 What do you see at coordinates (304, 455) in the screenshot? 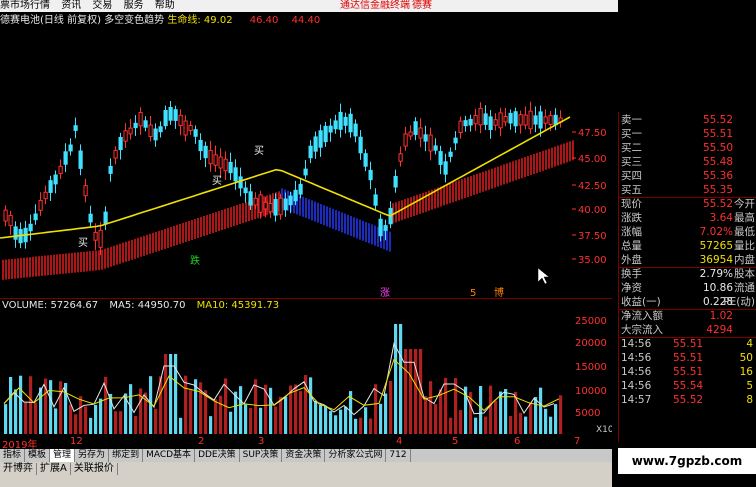
I see `tab-8: 资金决策` at bounding box center [304, 455].